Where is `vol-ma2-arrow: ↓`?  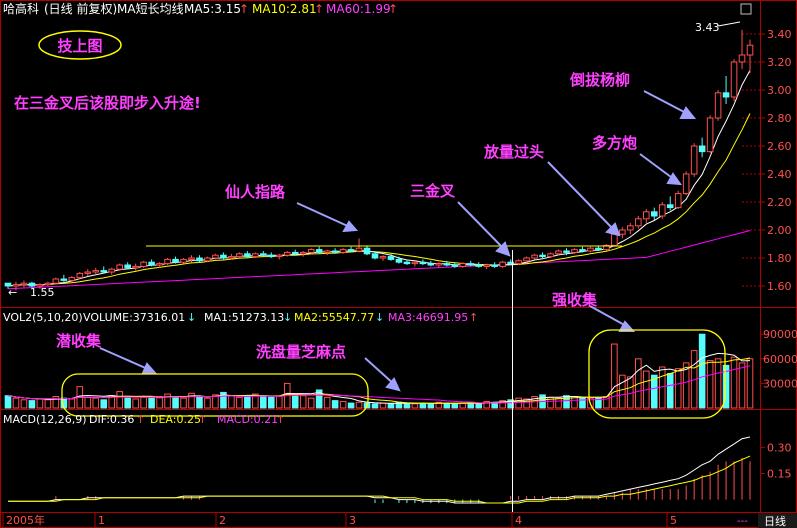
vol-ma2-arrow: ↓ is located at coordinates (379, 317).